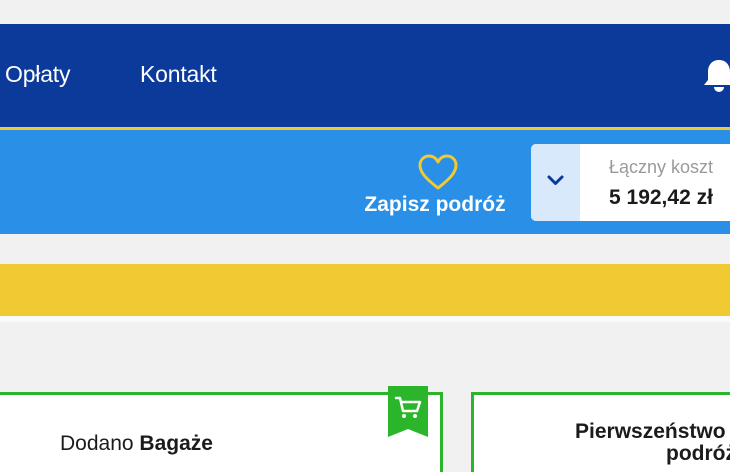 The width and height of the screenshot is (730, 472). Describe the element at coordinates (176, 443) in the screenshot. I see `baggage-name: Bagaże` at that location.